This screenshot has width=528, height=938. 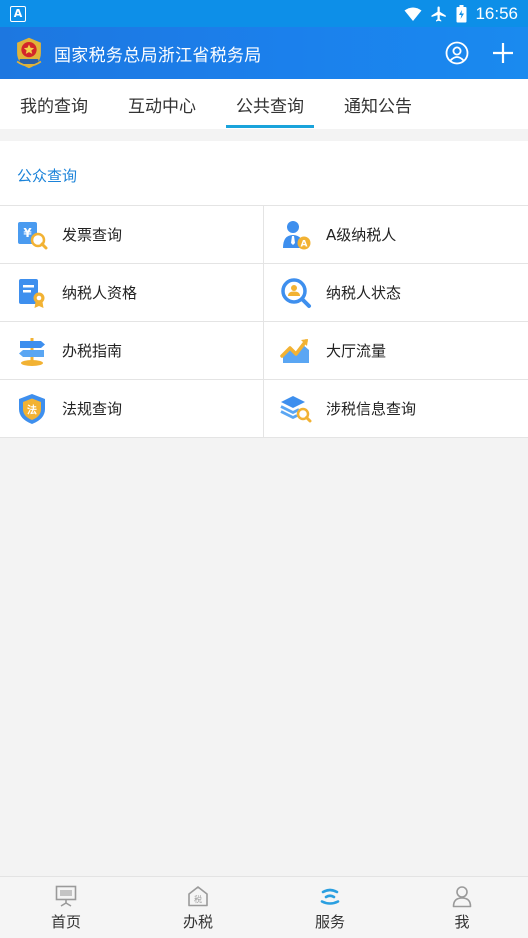 I want to click on nav-me: 我, so click(x=462, y=907).